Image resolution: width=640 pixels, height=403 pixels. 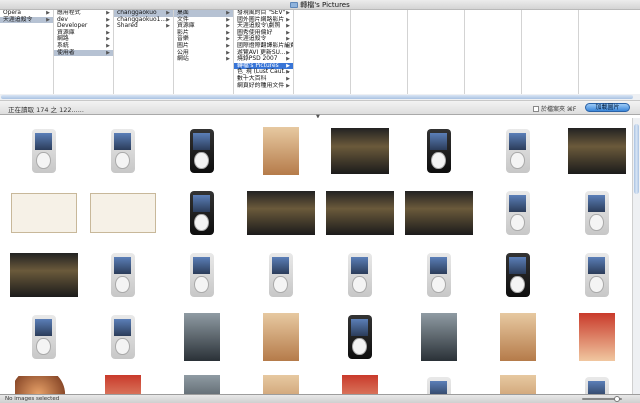 What do you see at coordinates (263, 46) in the screenshot?
I see `browser-item: 國際燈際翻譯影片組費 ▶` at bounding box center [263, 46].